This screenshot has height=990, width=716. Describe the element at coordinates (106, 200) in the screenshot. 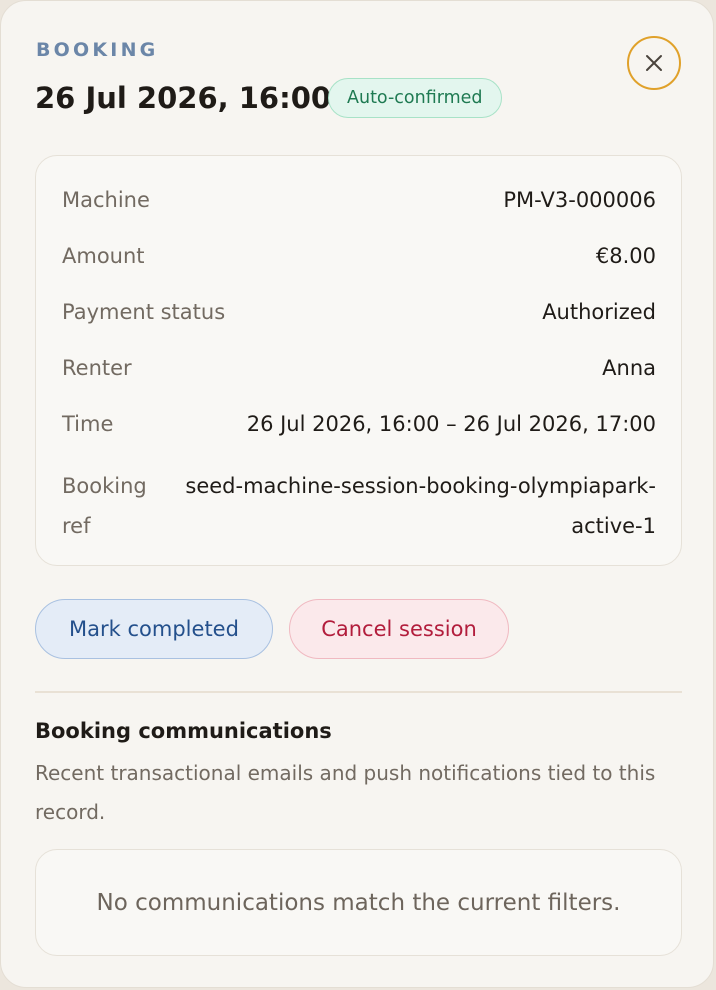

I see `machine-label: Machine` at that location.